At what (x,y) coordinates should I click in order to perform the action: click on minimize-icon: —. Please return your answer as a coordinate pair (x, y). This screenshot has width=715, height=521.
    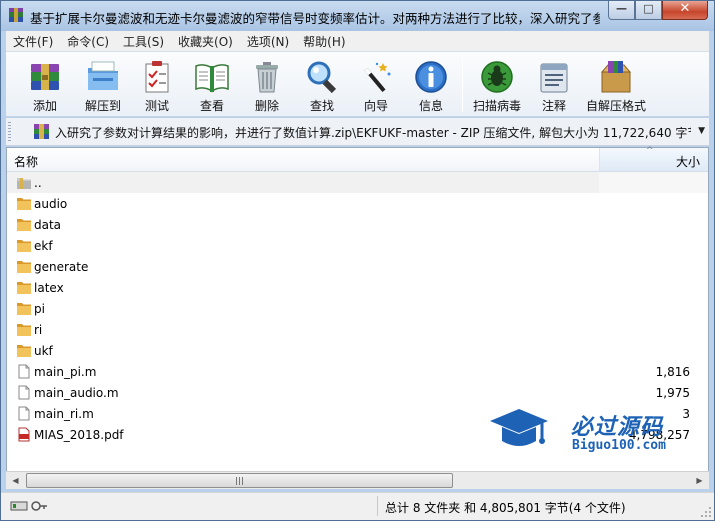
    Looking at the image, I should click on (621, 8).